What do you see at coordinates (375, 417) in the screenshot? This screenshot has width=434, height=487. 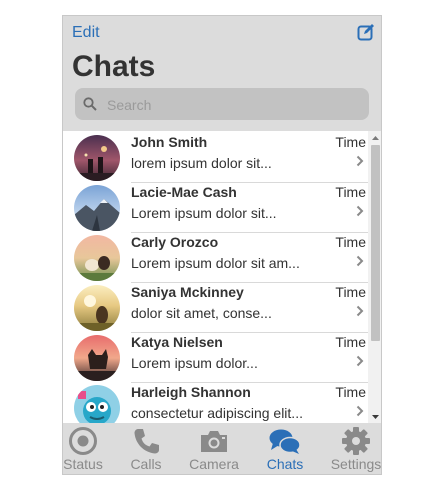 I see `scroll-down-arrow-icon` at bounding box center [375, 417].